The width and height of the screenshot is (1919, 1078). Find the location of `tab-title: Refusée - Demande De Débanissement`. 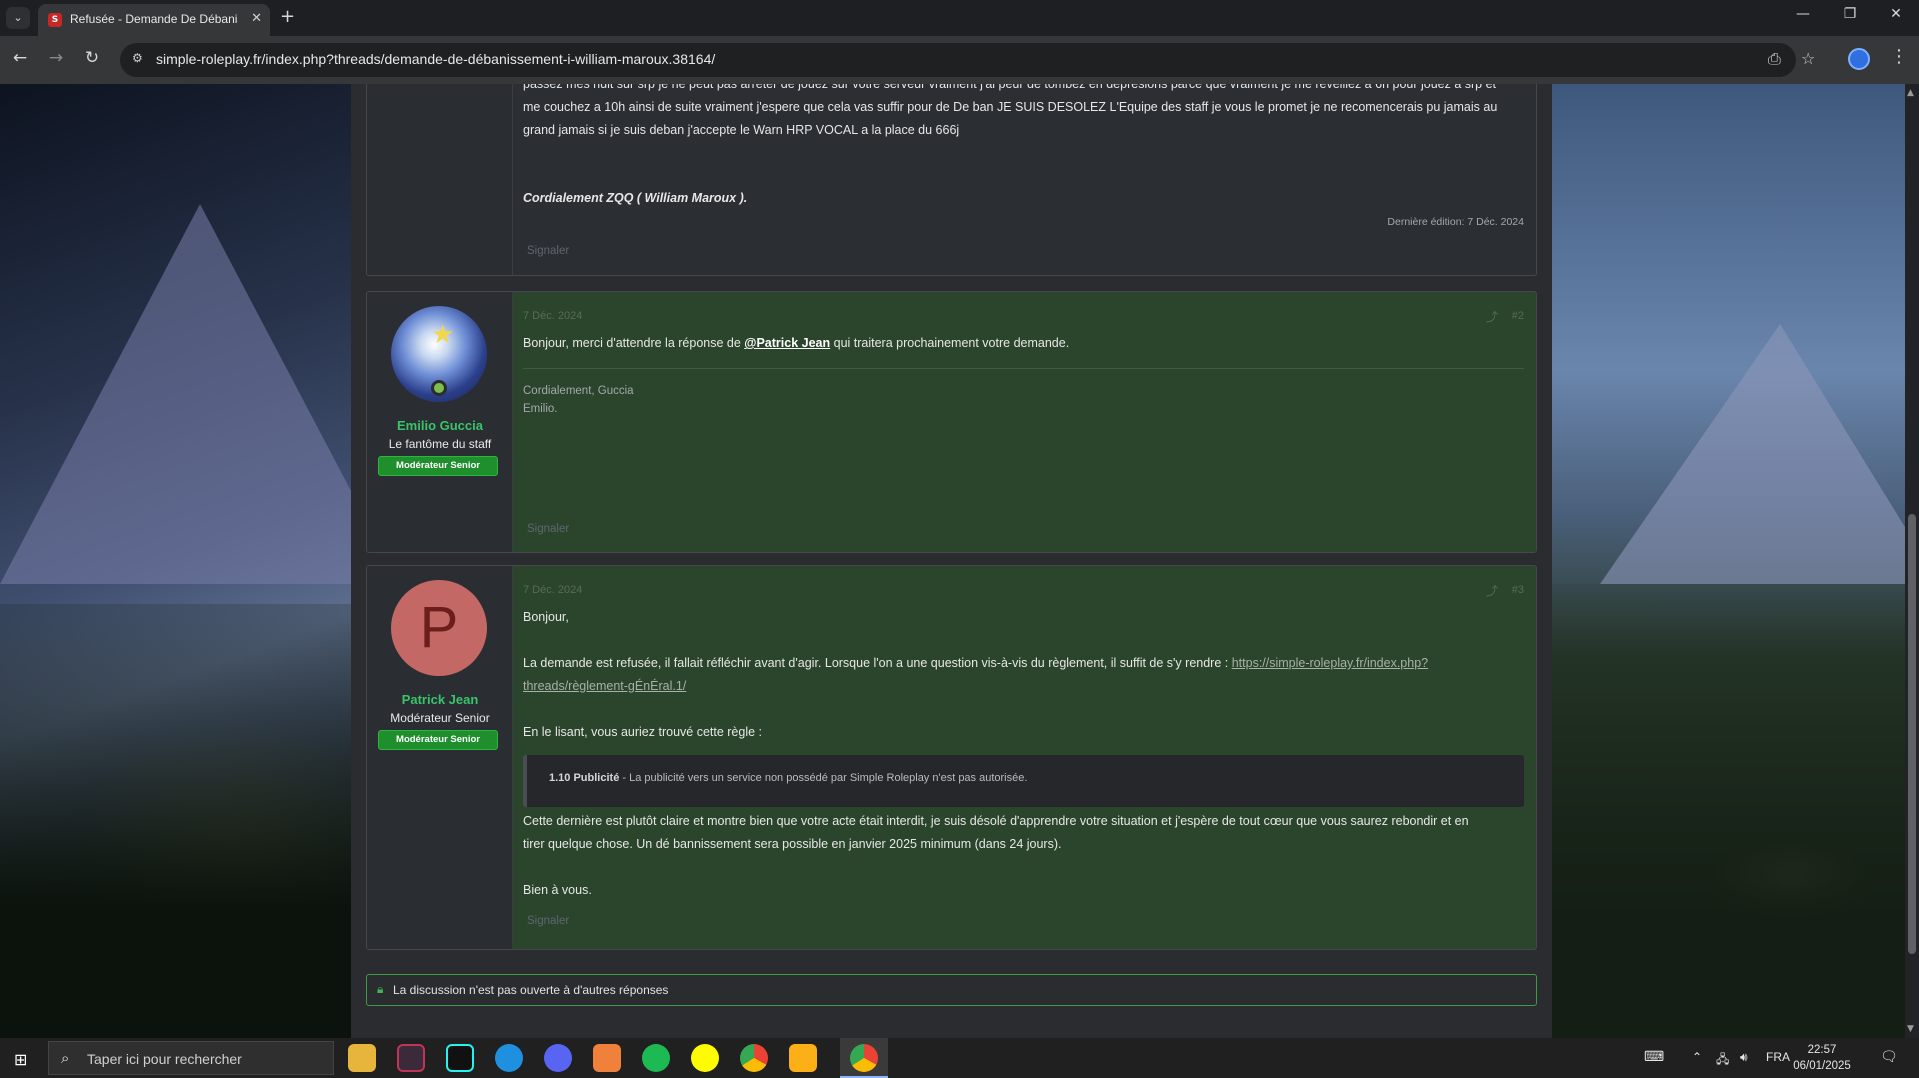

tab-title: Refusée - Demande De Débanissement is located at coordinates (154, 19).